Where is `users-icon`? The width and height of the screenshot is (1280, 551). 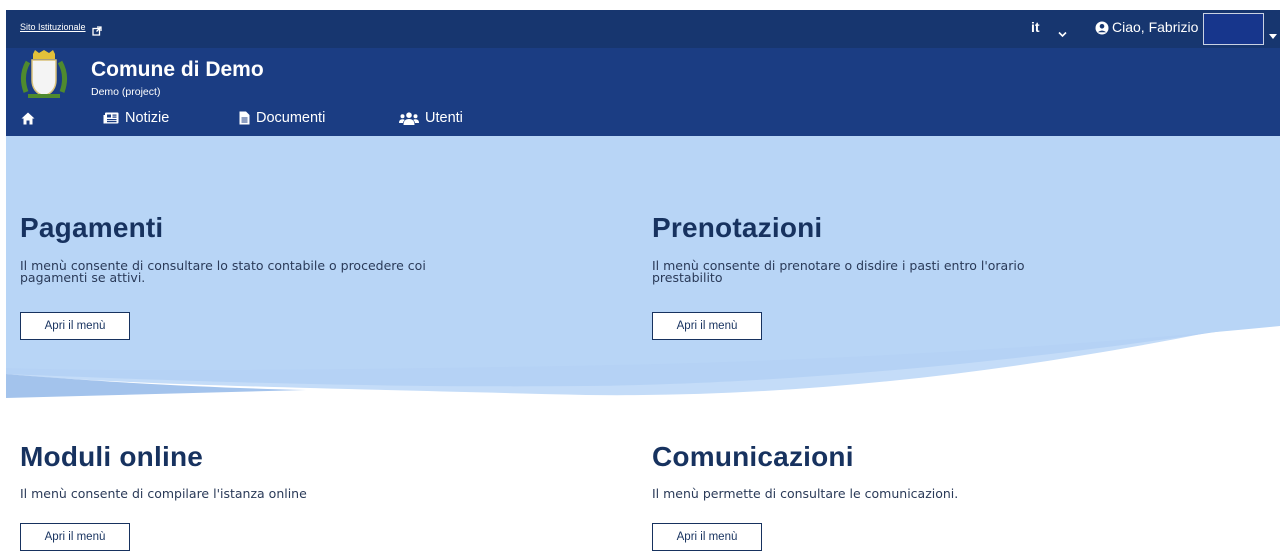
users-icon is located at coordinates (409, 118).